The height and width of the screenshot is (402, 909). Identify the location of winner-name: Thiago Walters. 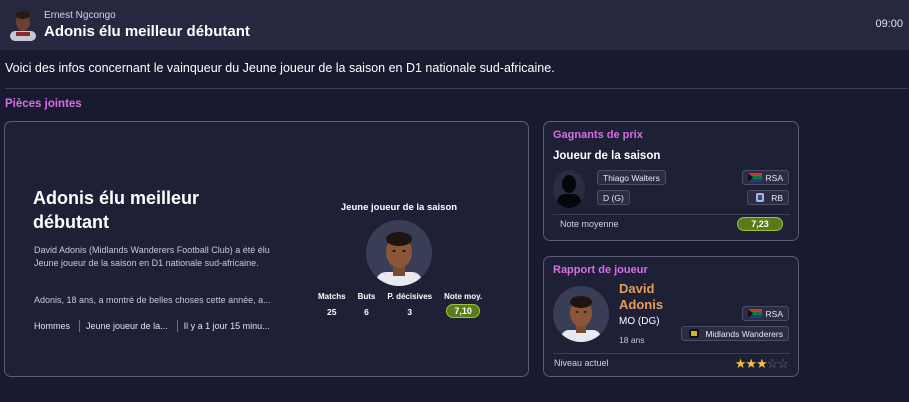
(631, 177).